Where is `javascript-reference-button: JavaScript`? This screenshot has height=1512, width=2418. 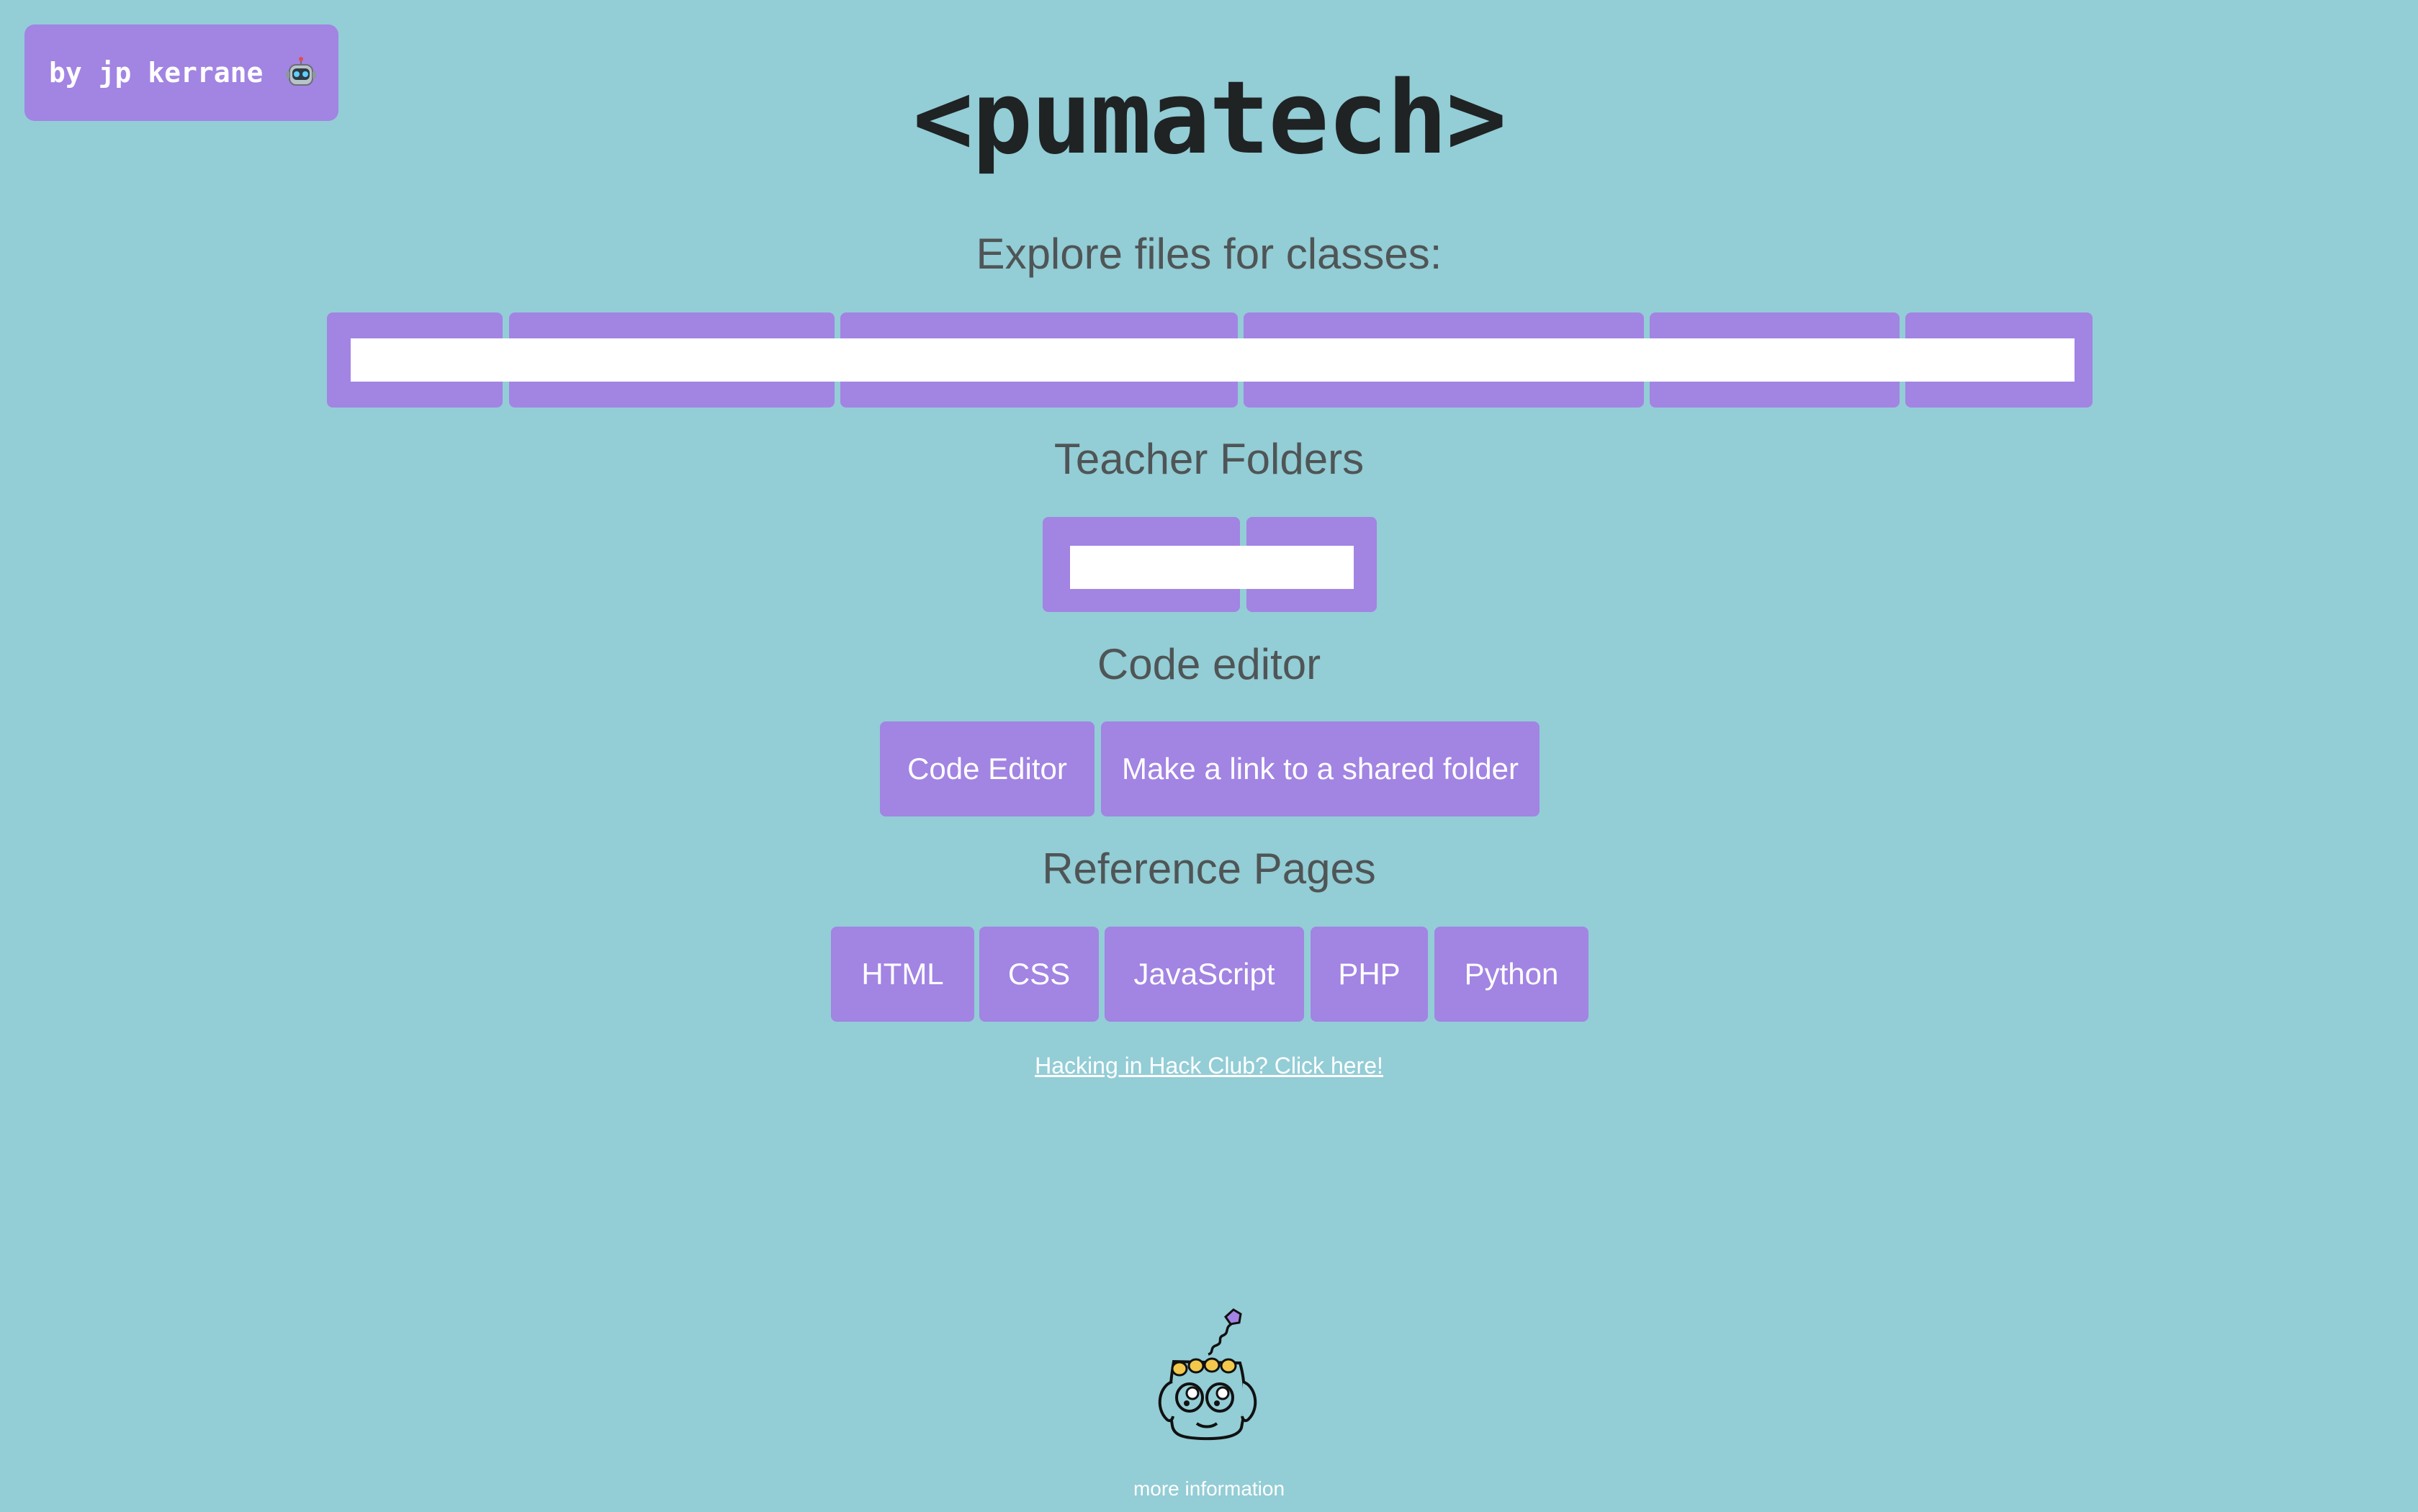 javascript-reference-button: JavaScript is located at coordinates (1204, 974).